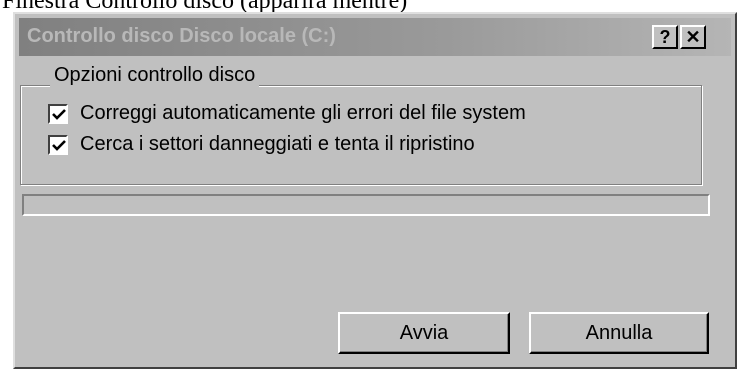  I want to click on help-button: ?, so click(665, 37).